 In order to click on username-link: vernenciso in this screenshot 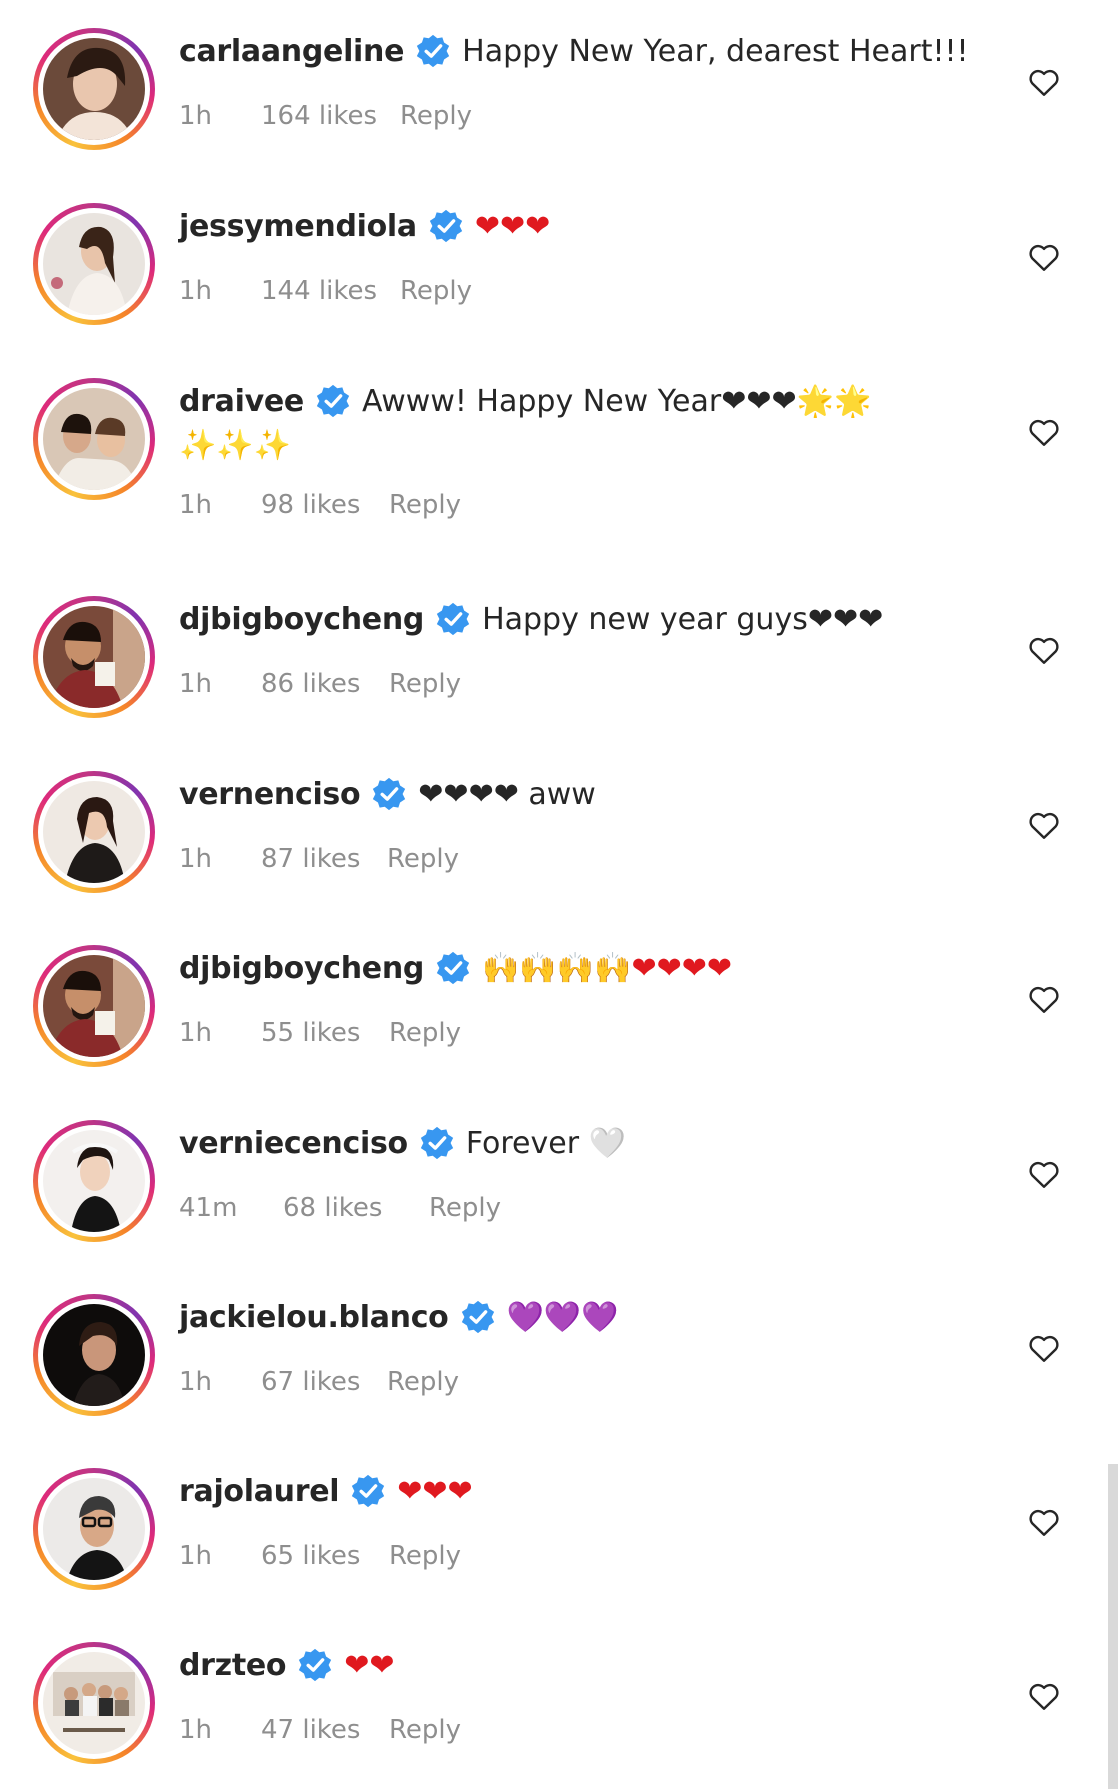, I will do `click(270, 794)`.